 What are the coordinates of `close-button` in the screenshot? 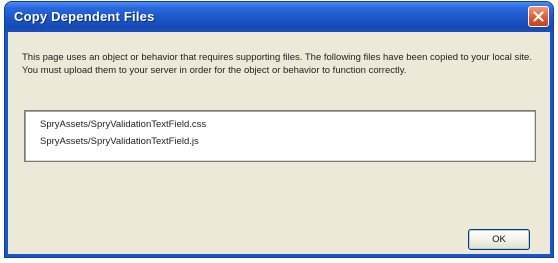 It's located at (538, 16).